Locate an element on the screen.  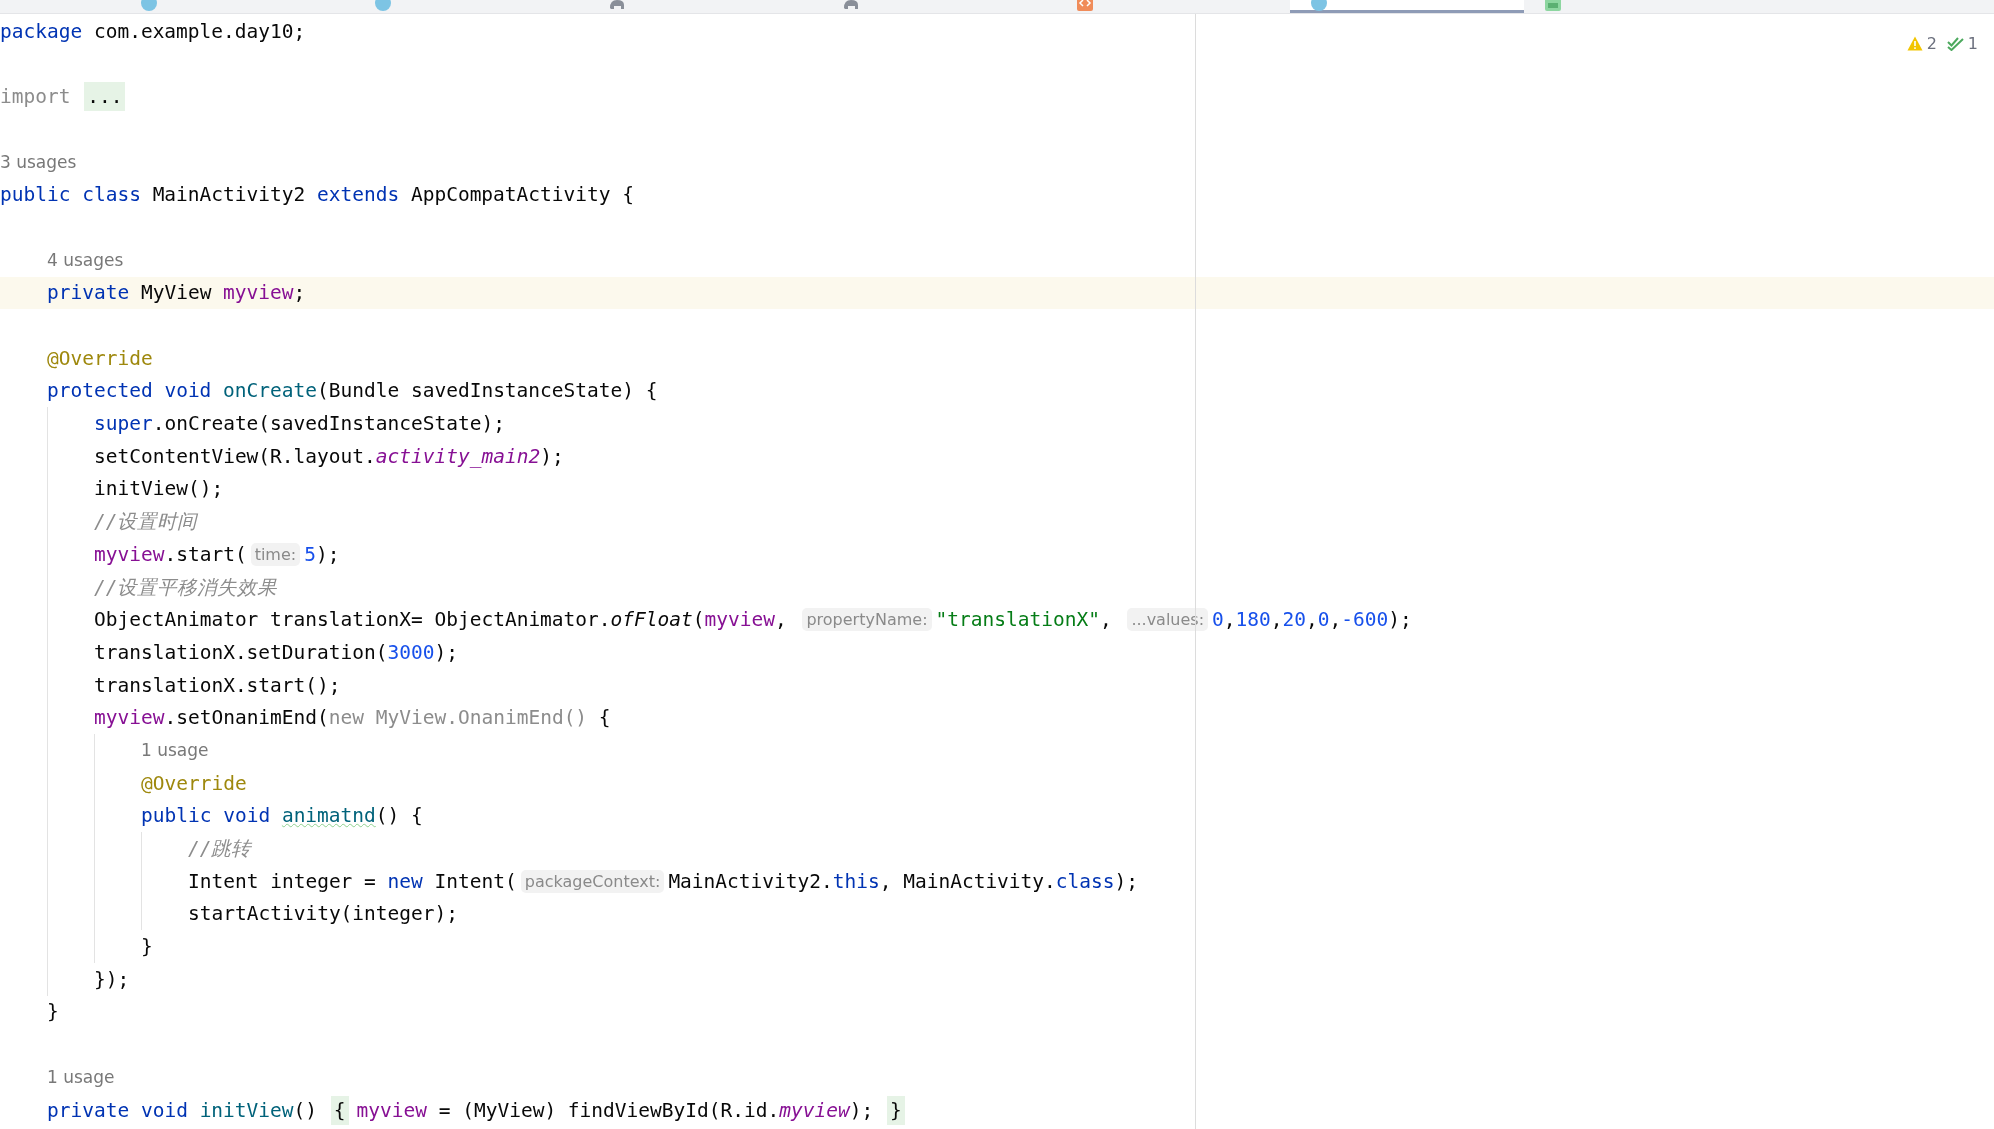
checks-button: 1 is located at coordinates (1962, 43).